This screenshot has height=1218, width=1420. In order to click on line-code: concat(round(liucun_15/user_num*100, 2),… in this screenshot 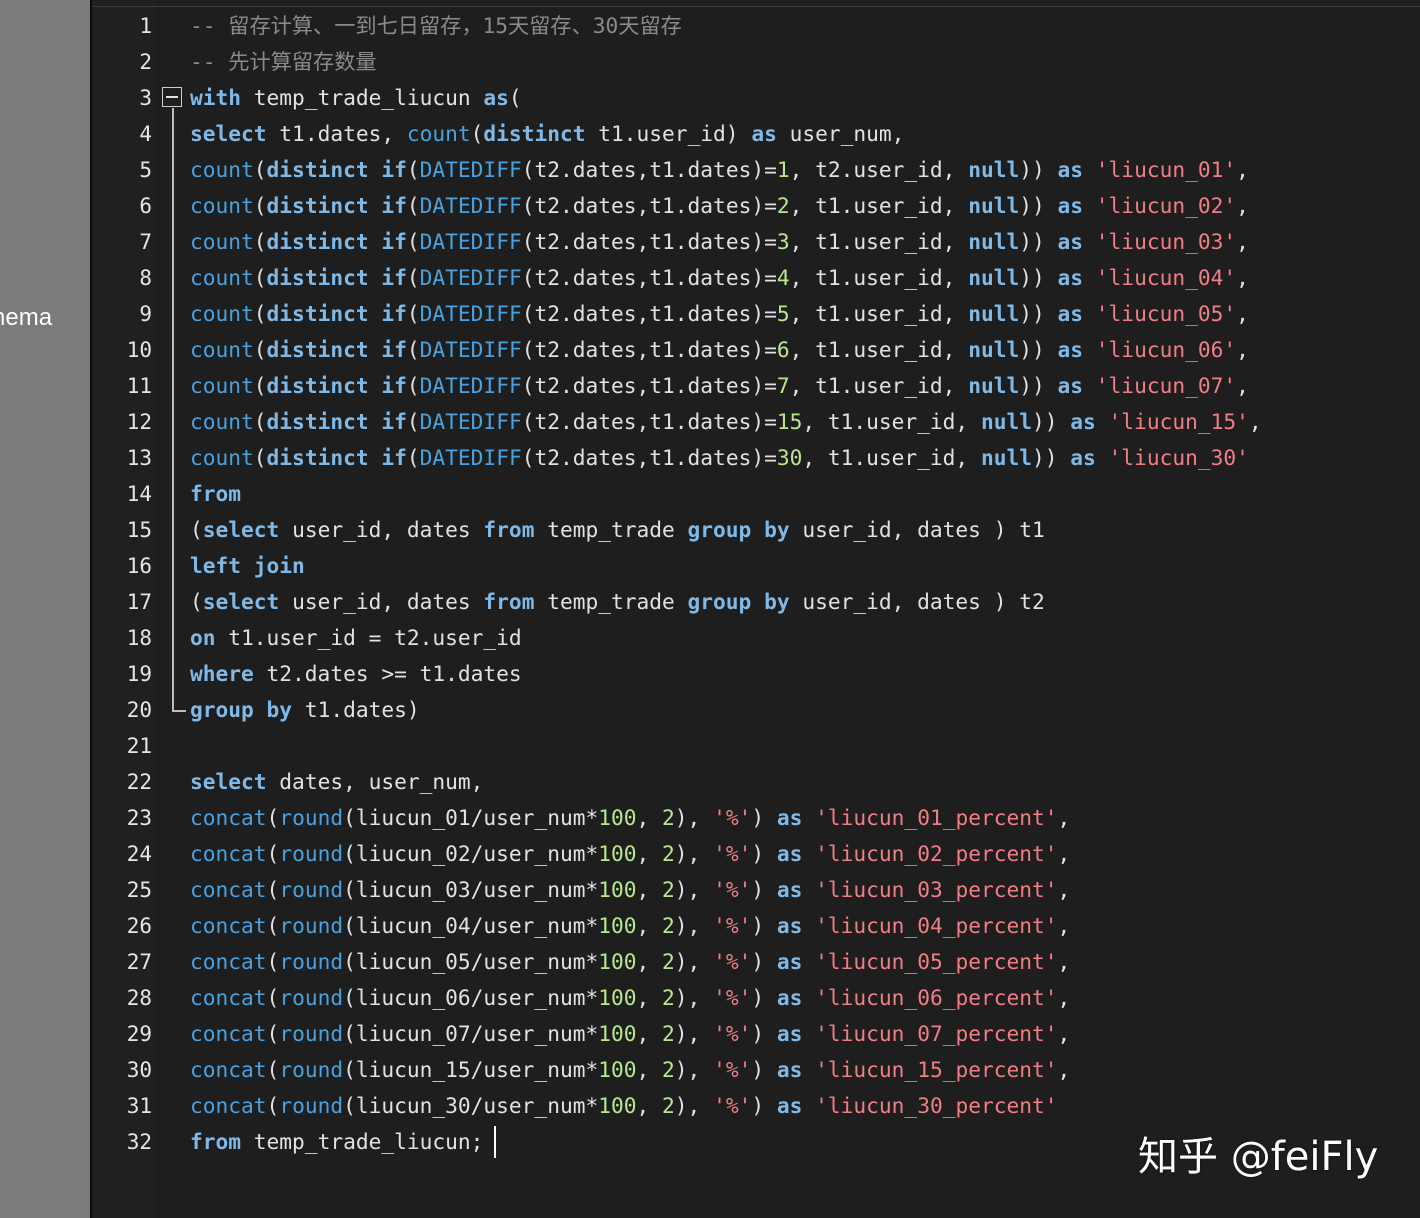, I will do `click(630, 1070)`.